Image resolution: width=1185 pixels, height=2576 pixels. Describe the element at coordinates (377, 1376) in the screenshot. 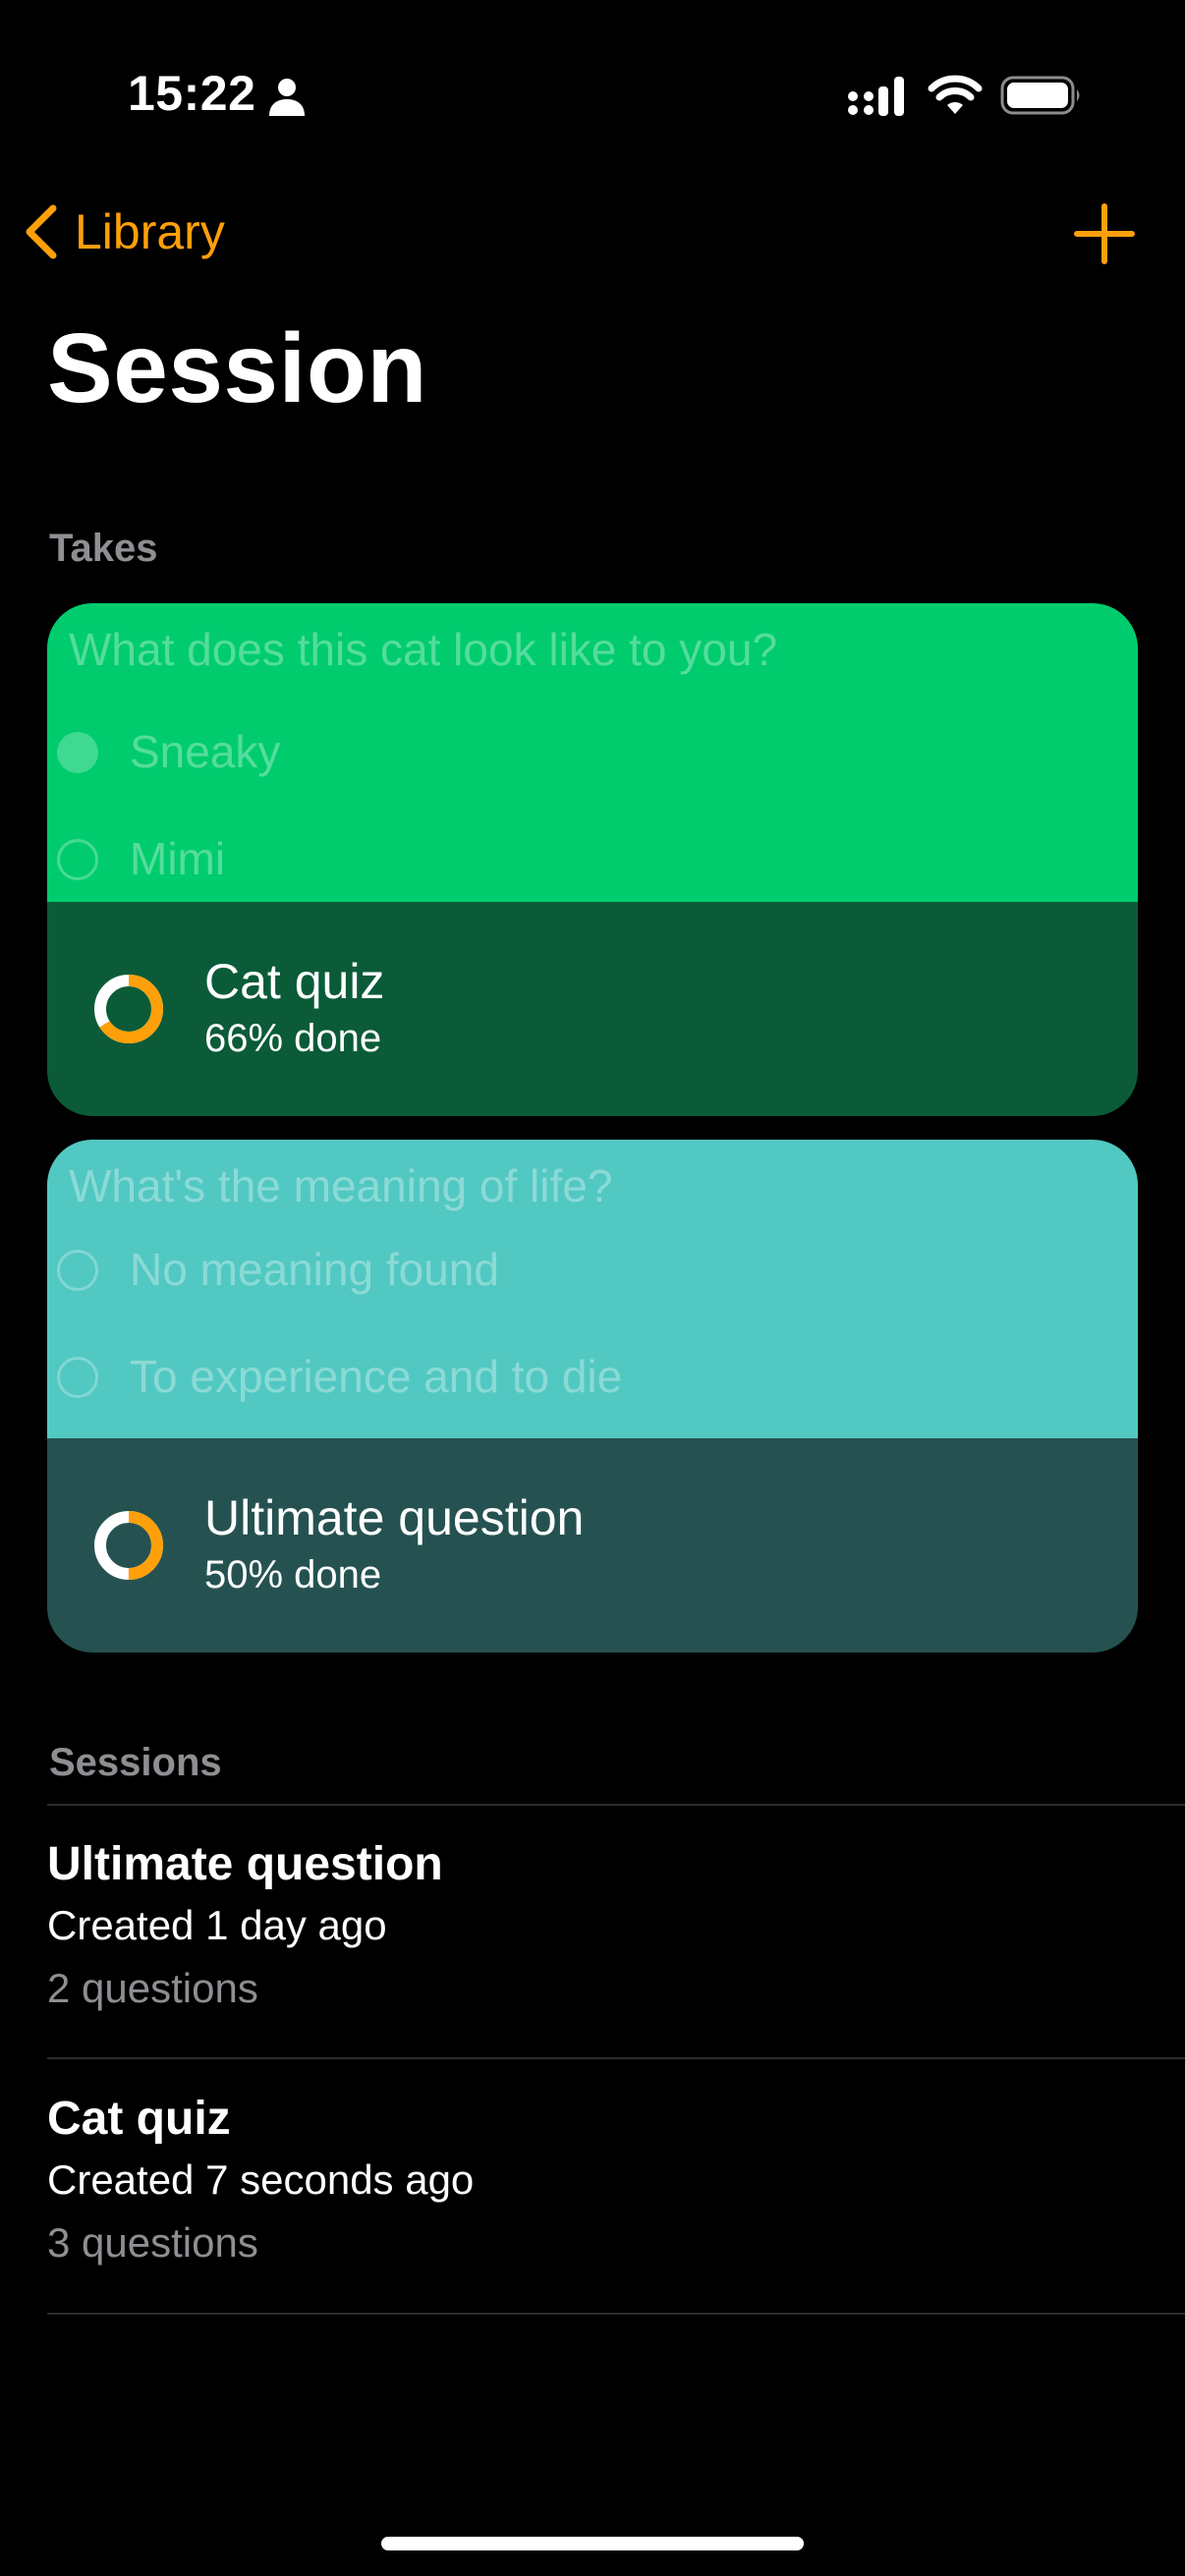

I see `take-option: To experience and to die` at that location.